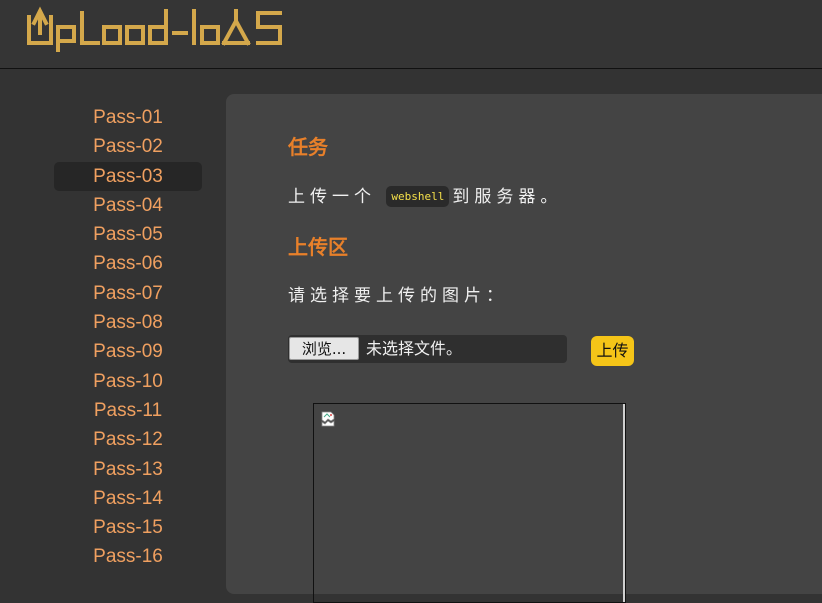  What do you see at coordinates (308, 147) in the screenshot?
I see `task-heading: 任务` at bounding box center [308, 147].